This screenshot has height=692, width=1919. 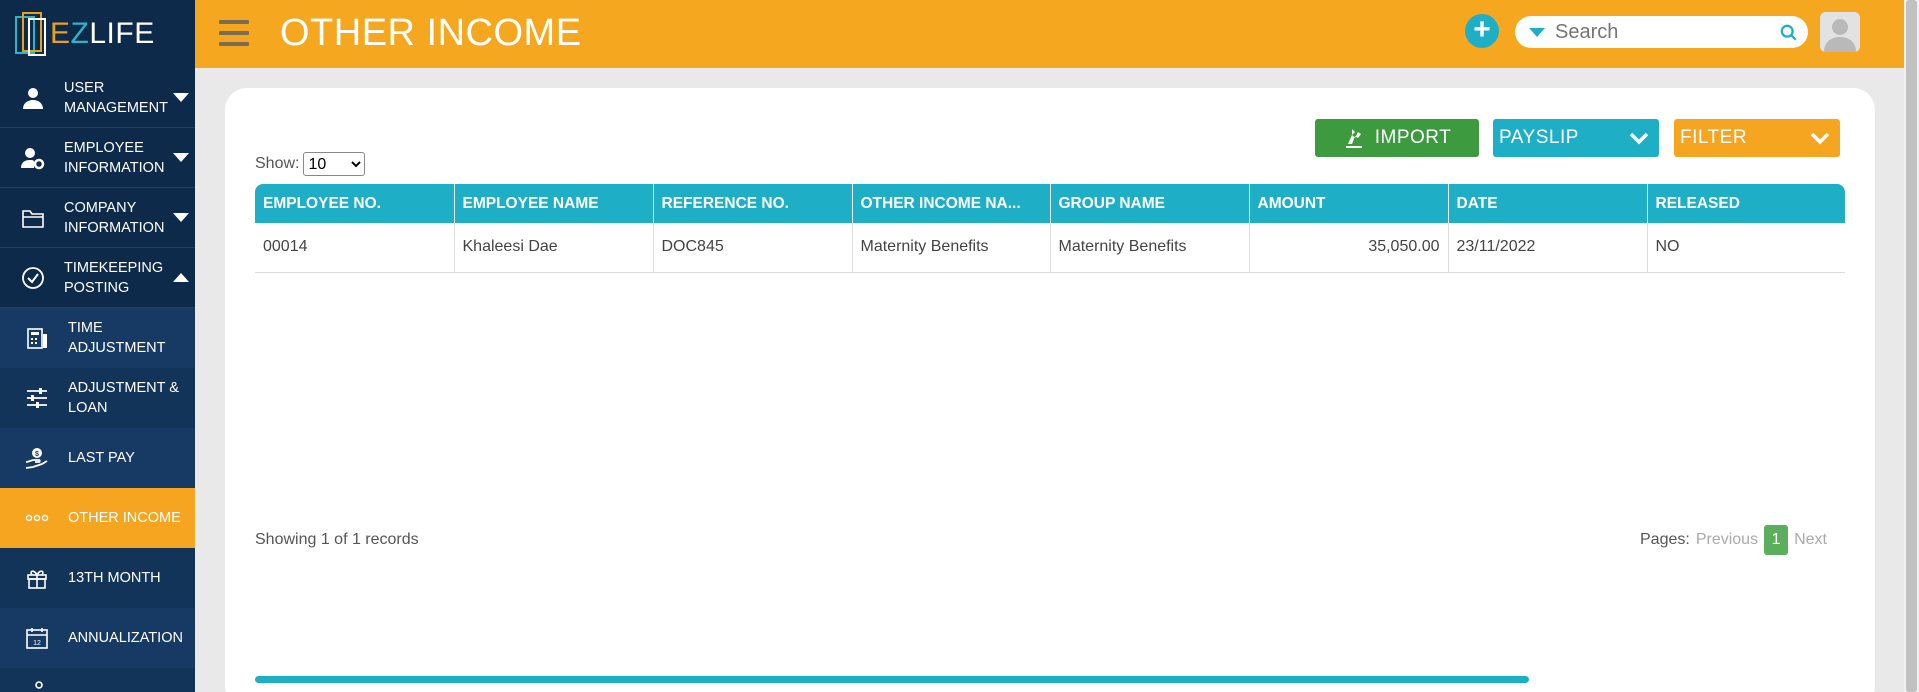 I want to click on import-button: IMPORT, so click(x=1397, y=138).